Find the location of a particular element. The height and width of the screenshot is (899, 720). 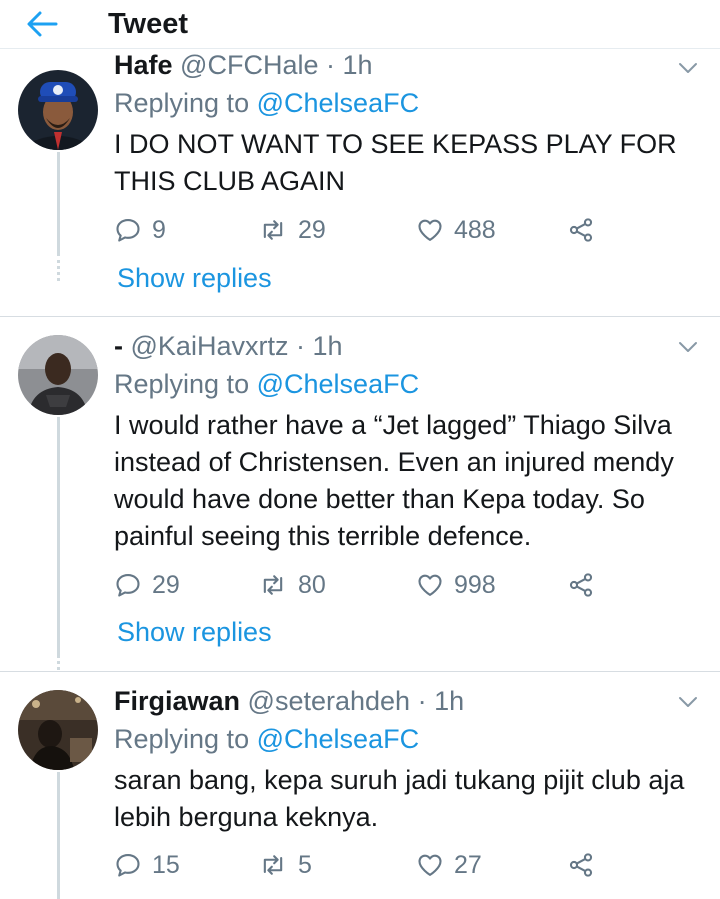

reply-action: 15 is located at coordinates (147, 865).